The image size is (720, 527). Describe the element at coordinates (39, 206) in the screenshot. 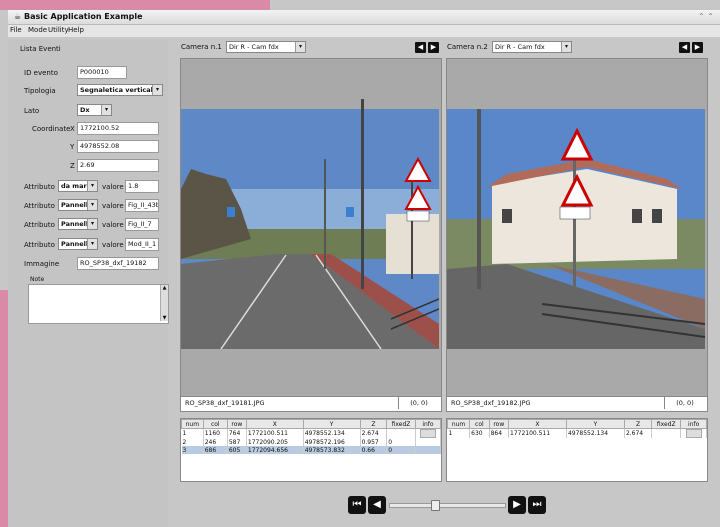

I see `attr-label-2: Attributo` at that location.